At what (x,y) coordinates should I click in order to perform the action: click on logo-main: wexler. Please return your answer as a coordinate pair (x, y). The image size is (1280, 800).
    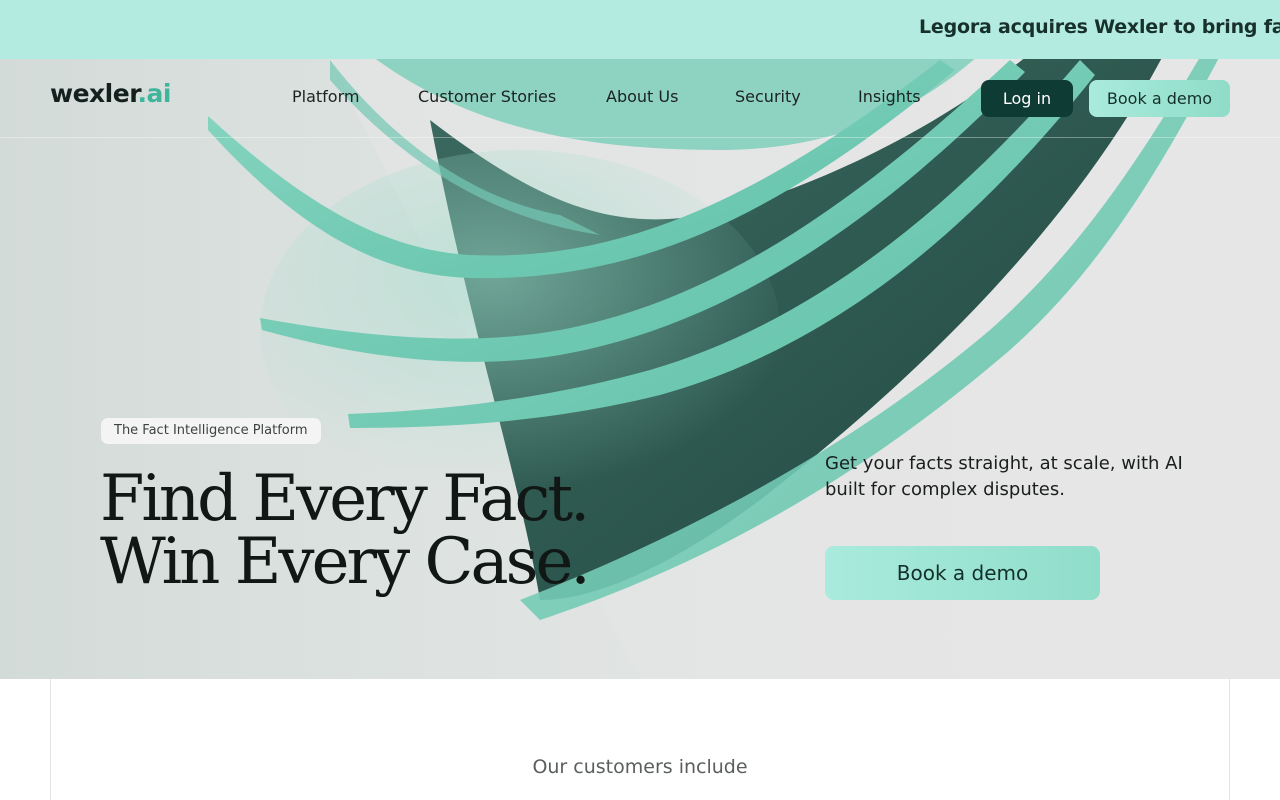
    Looking at the image, I should click on (94, 93).